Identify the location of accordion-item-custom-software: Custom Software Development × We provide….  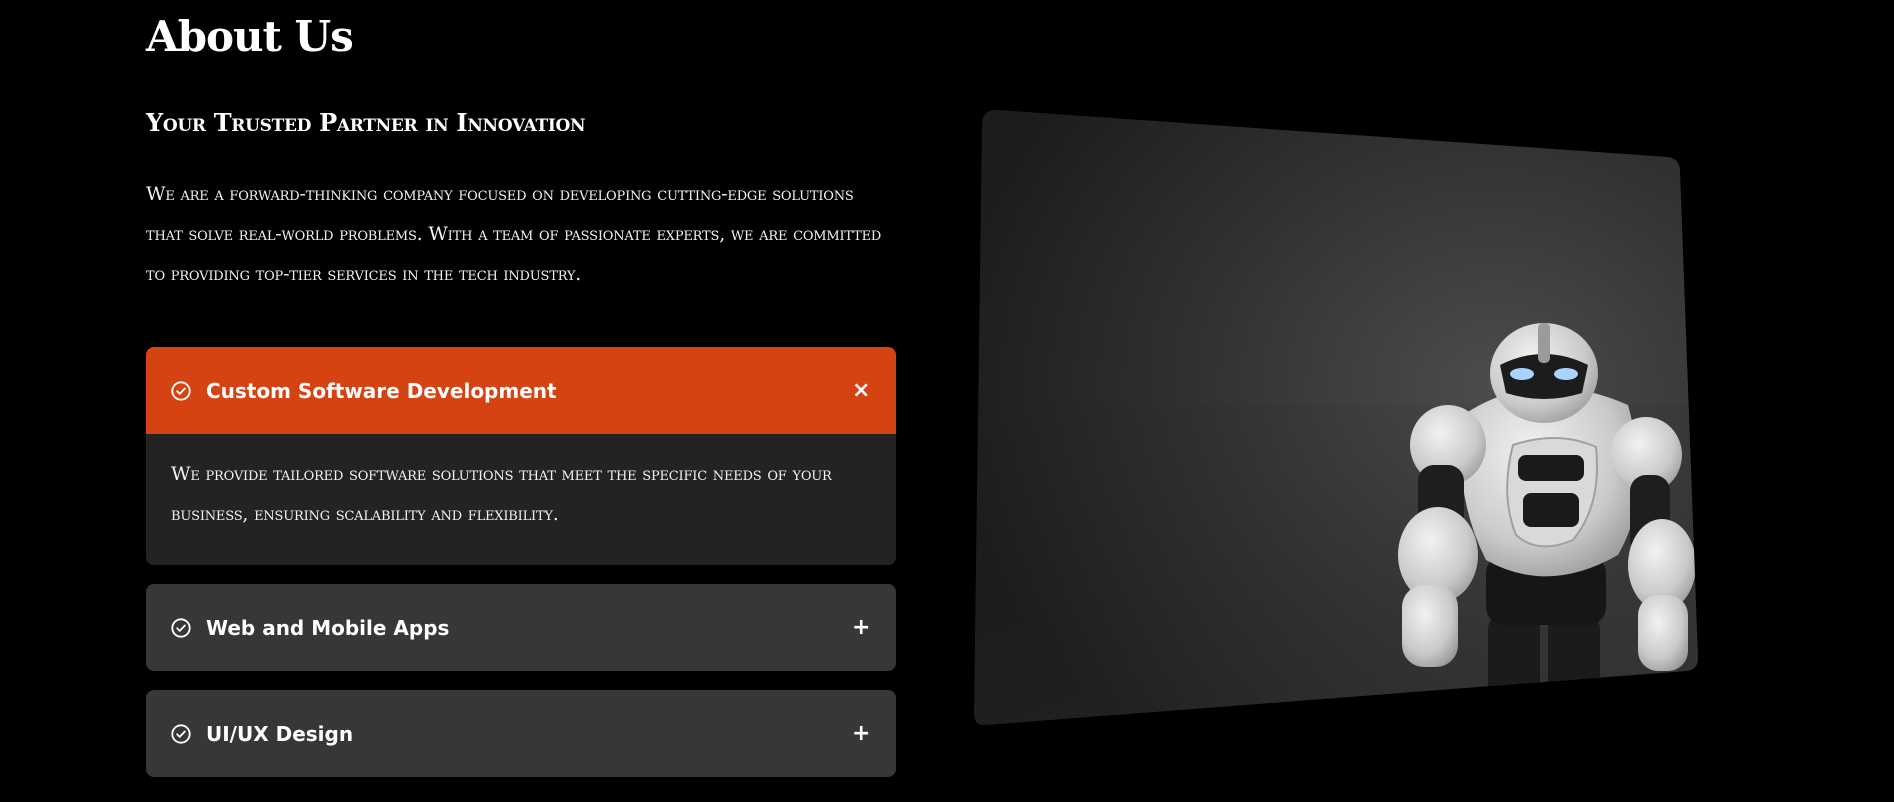
(521, 456).